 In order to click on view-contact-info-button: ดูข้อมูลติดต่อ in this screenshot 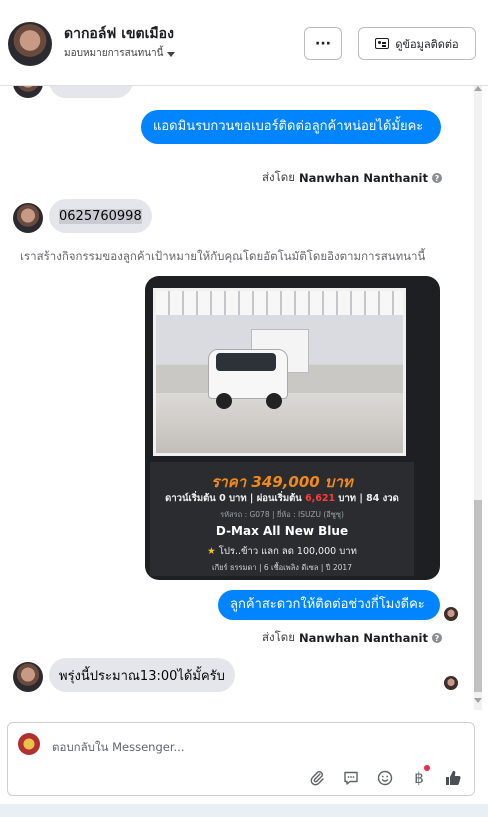, I will do `click(417, 43)`.